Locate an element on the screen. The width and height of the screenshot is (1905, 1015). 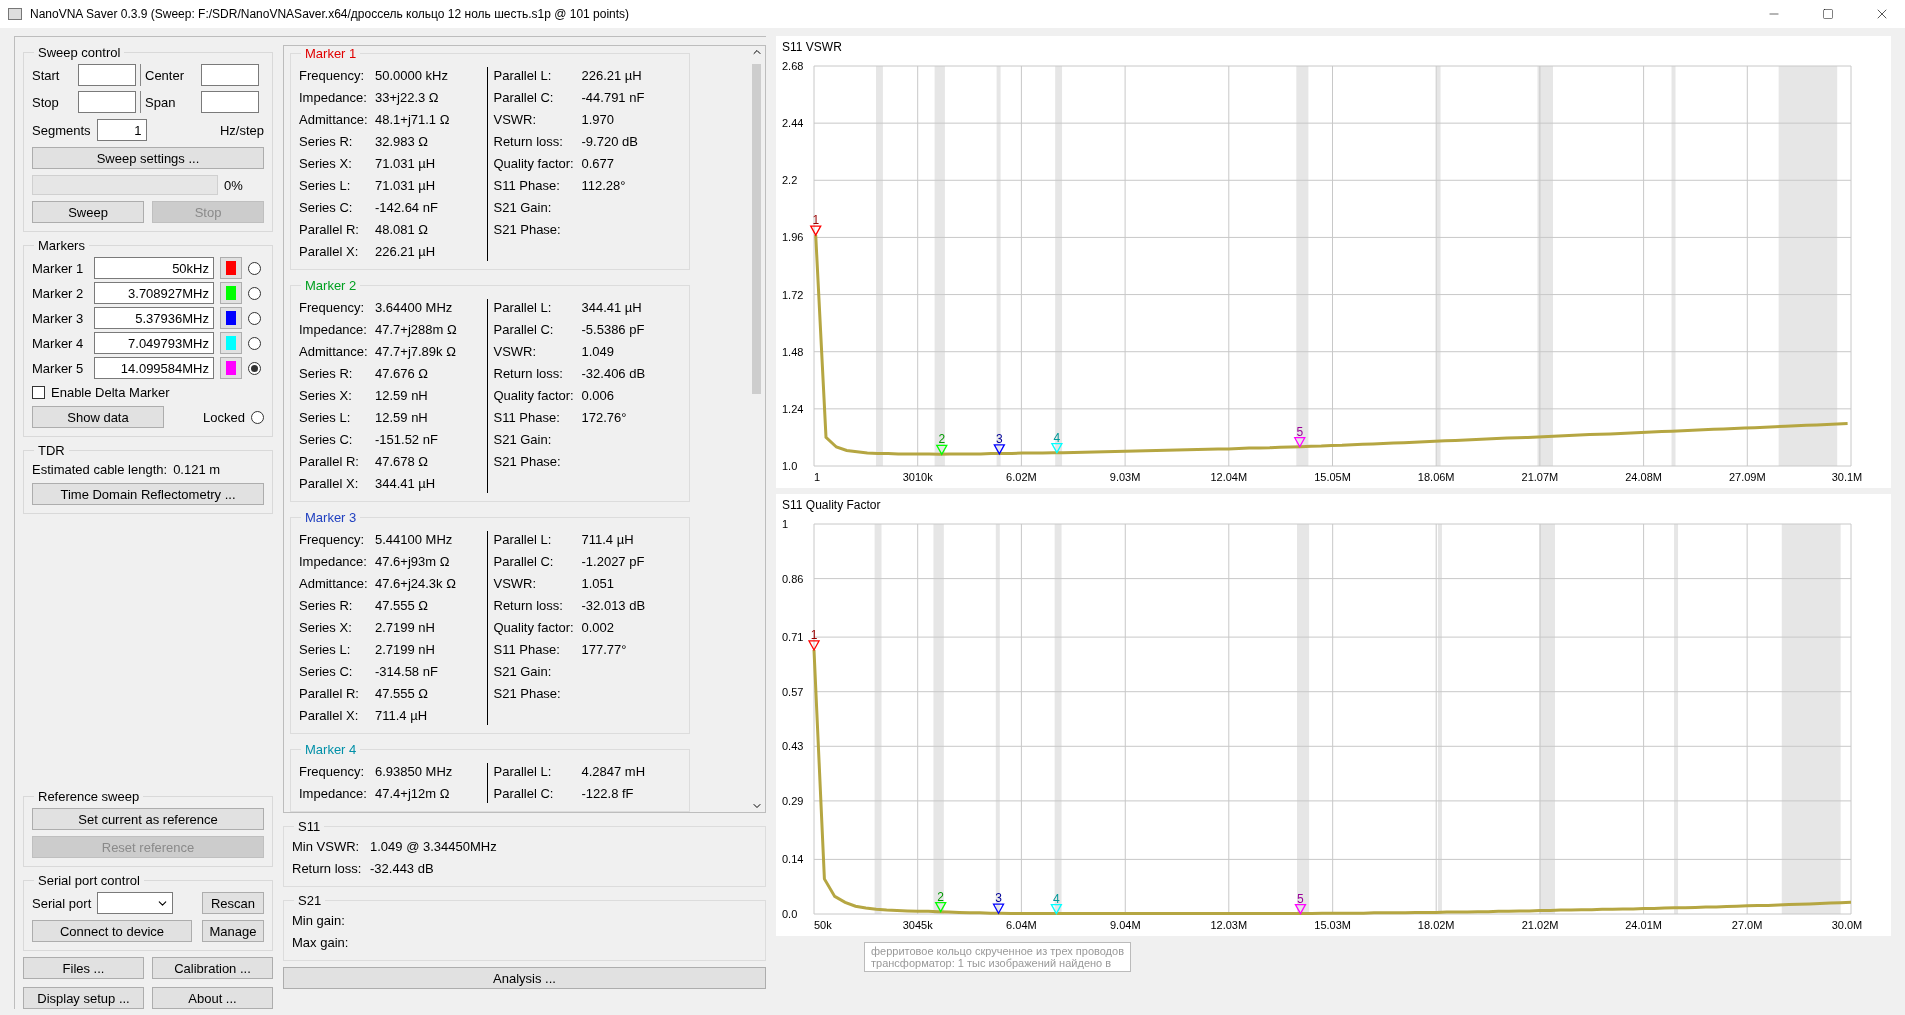
field-value: 1.051 is located at coordinates (598, 584).